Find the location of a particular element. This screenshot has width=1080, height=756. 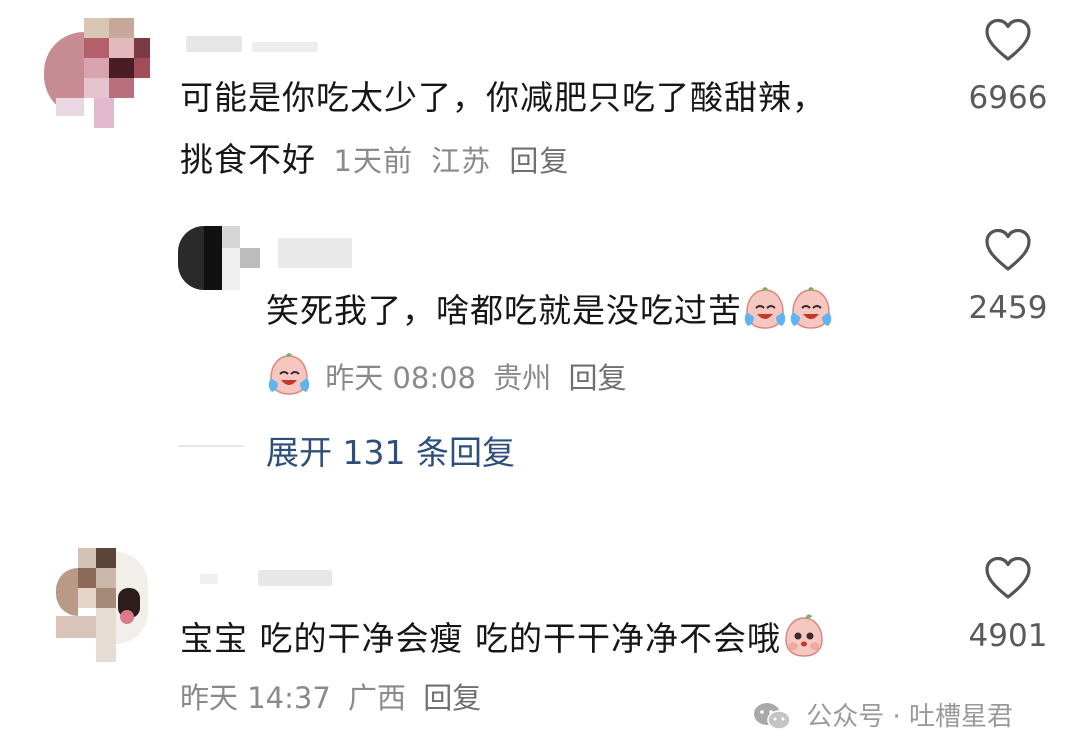

comment-text-content: 宝宝 吃的干净会瘦 吃的干干净净不会哦 is located at coordinates (480, 638).